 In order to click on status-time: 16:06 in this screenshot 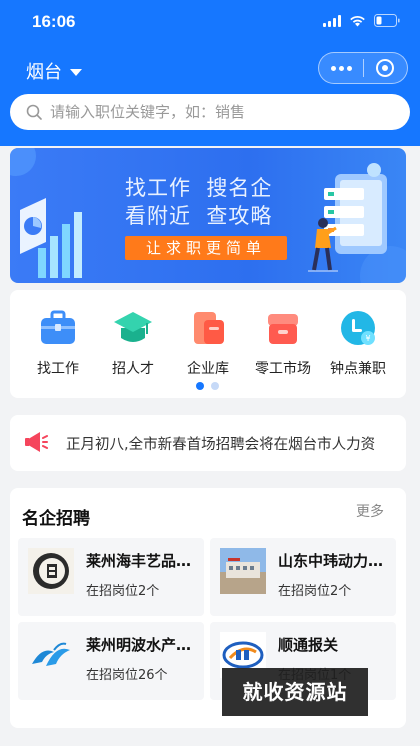, I will do `click(54, 21)`.